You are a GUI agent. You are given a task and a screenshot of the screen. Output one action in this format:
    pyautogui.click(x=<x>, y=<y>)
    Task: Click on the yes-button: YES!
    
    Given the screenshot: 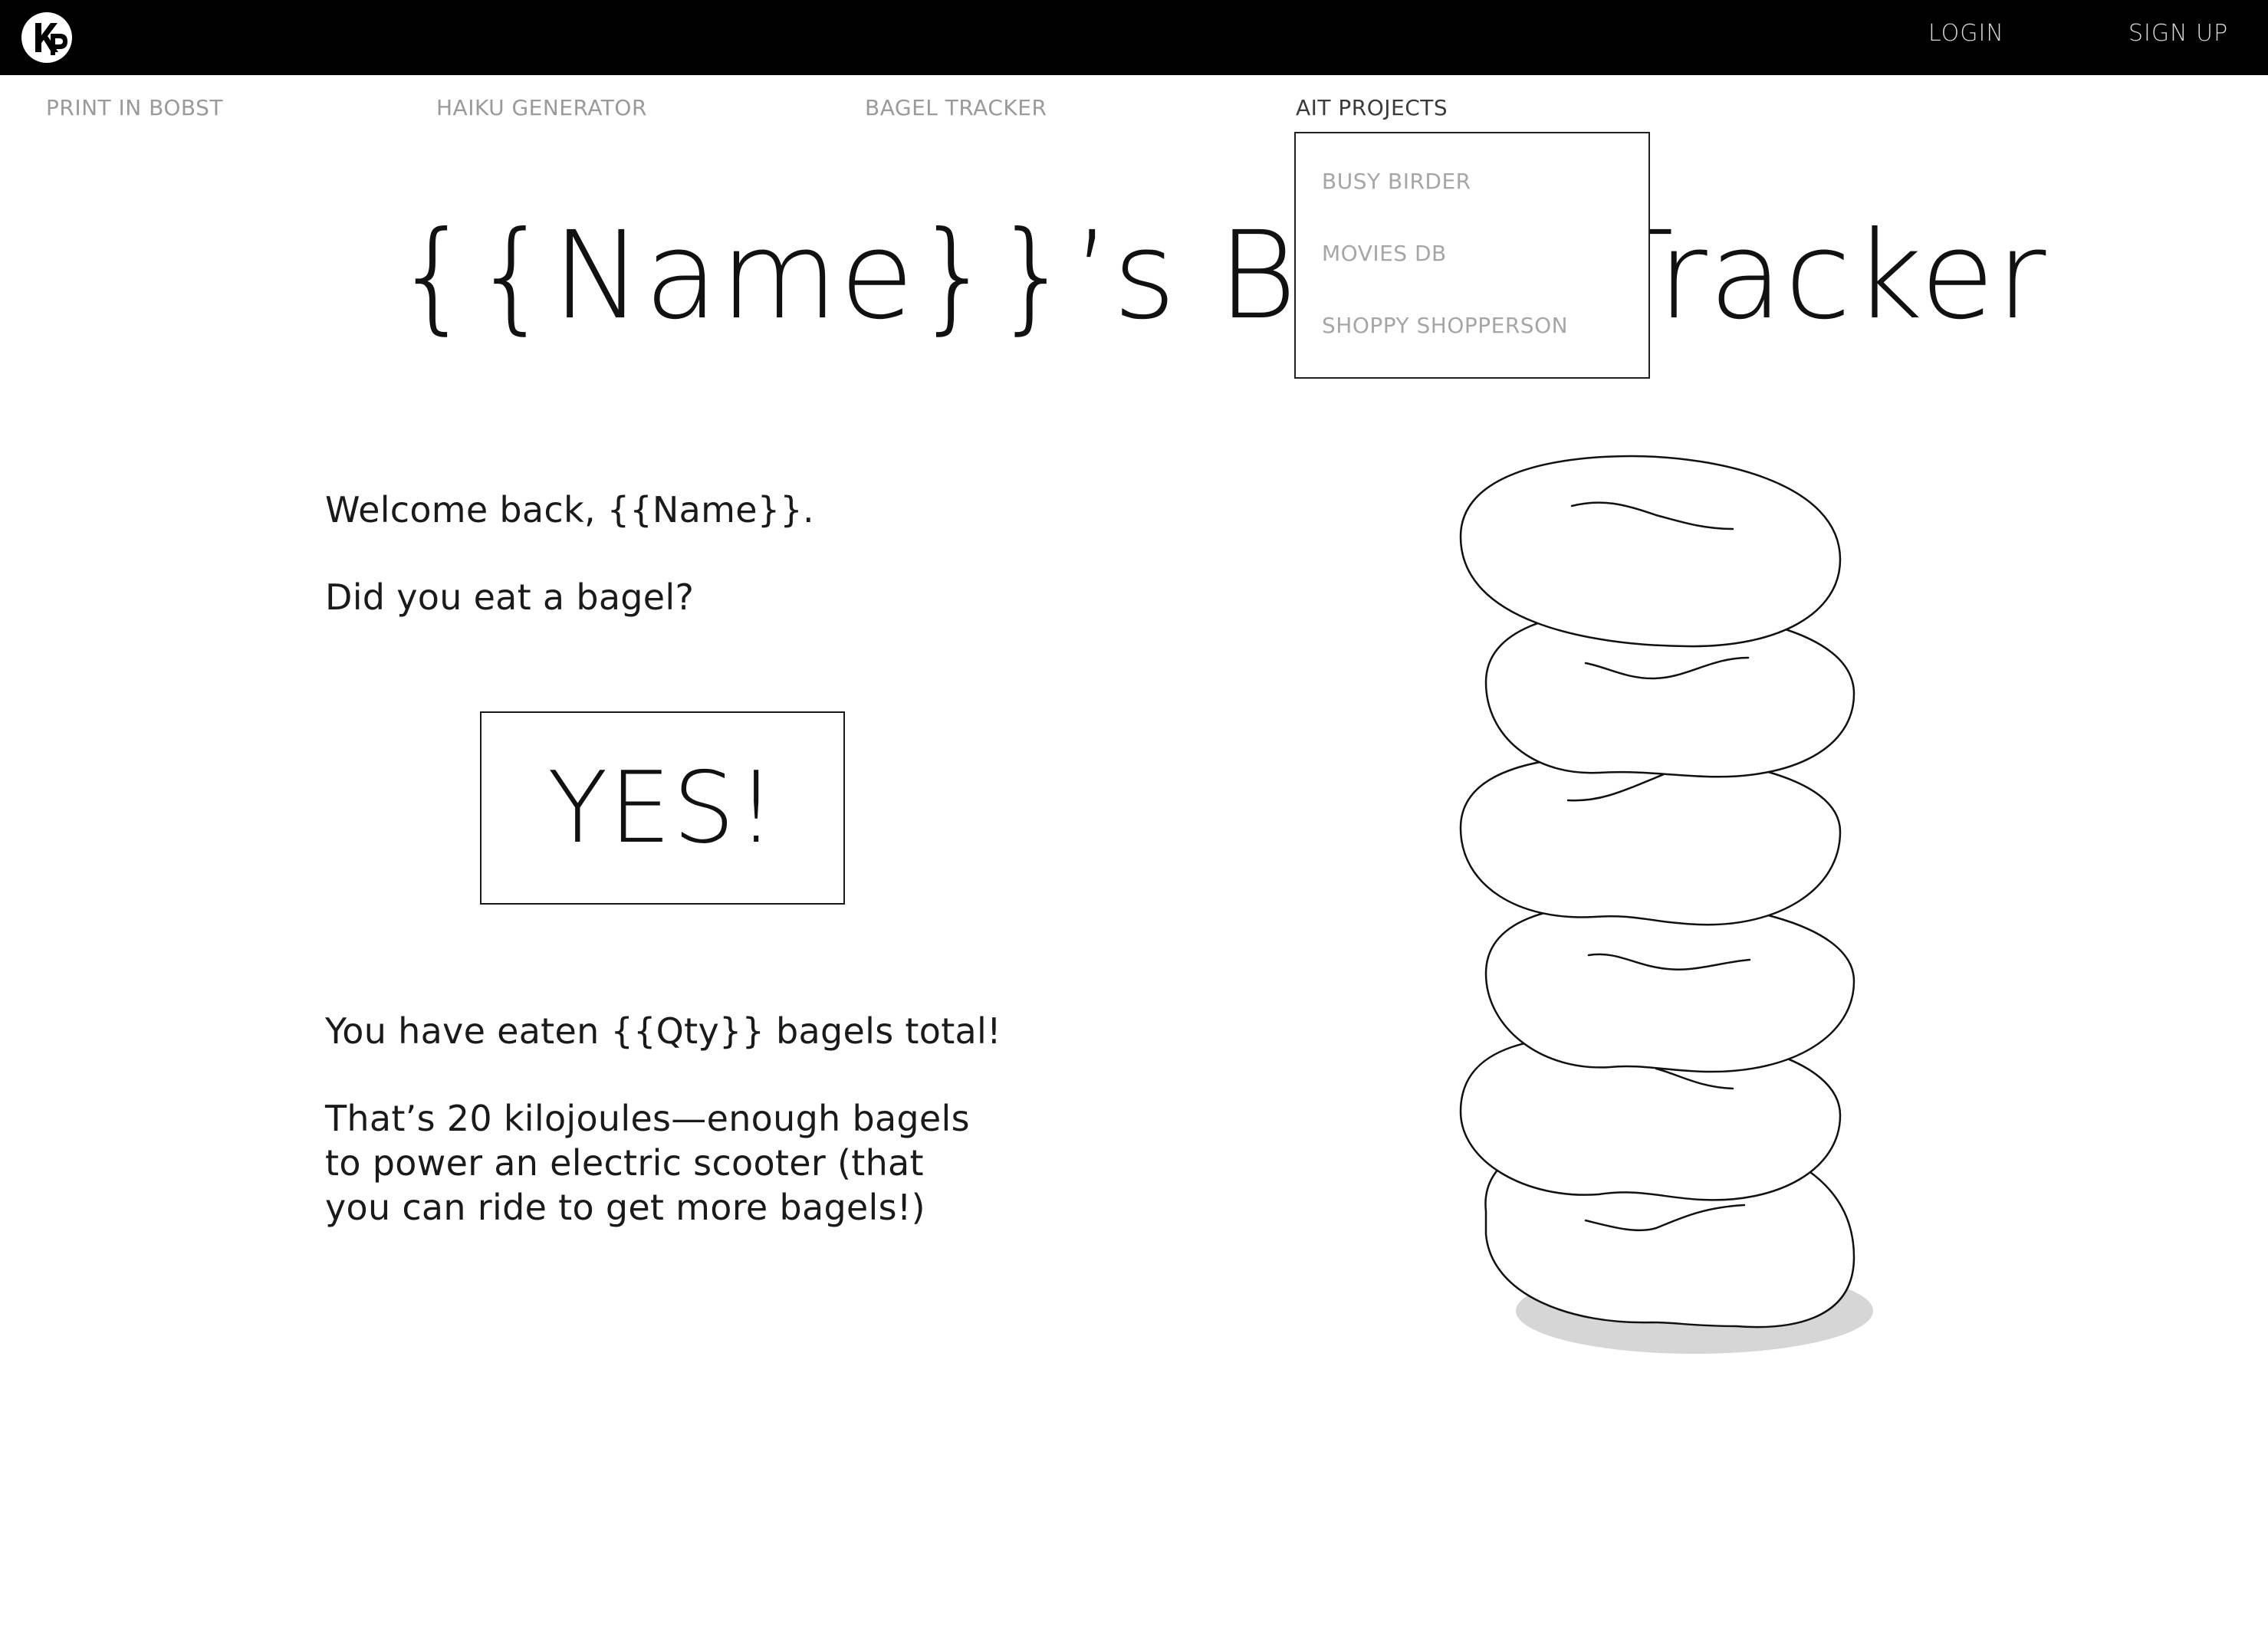 What is the action you would take?
    pyautogui.click(x=662, y=808)
    